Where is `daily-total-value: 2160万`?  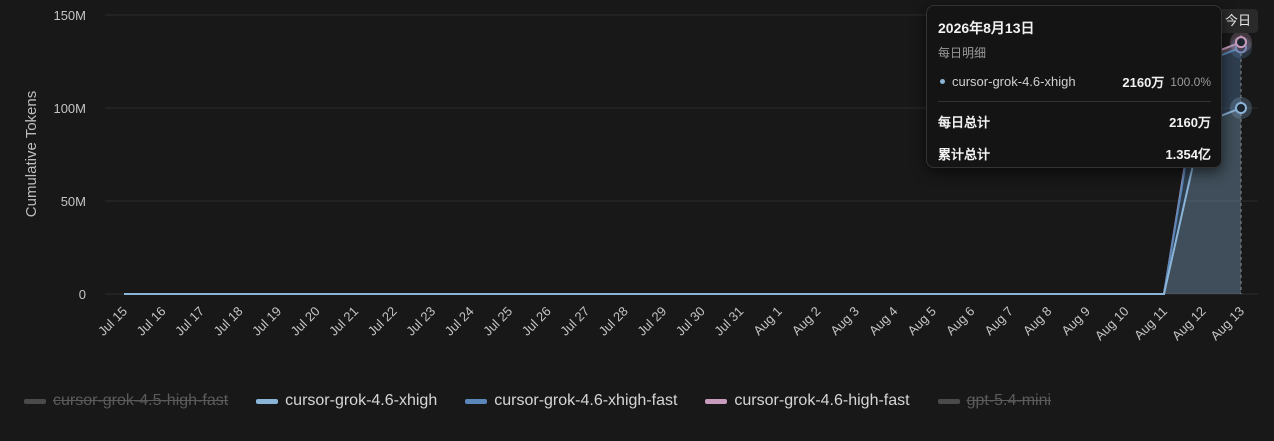
daily-total-value: 2160万 is located at coordinates (1190, 122).